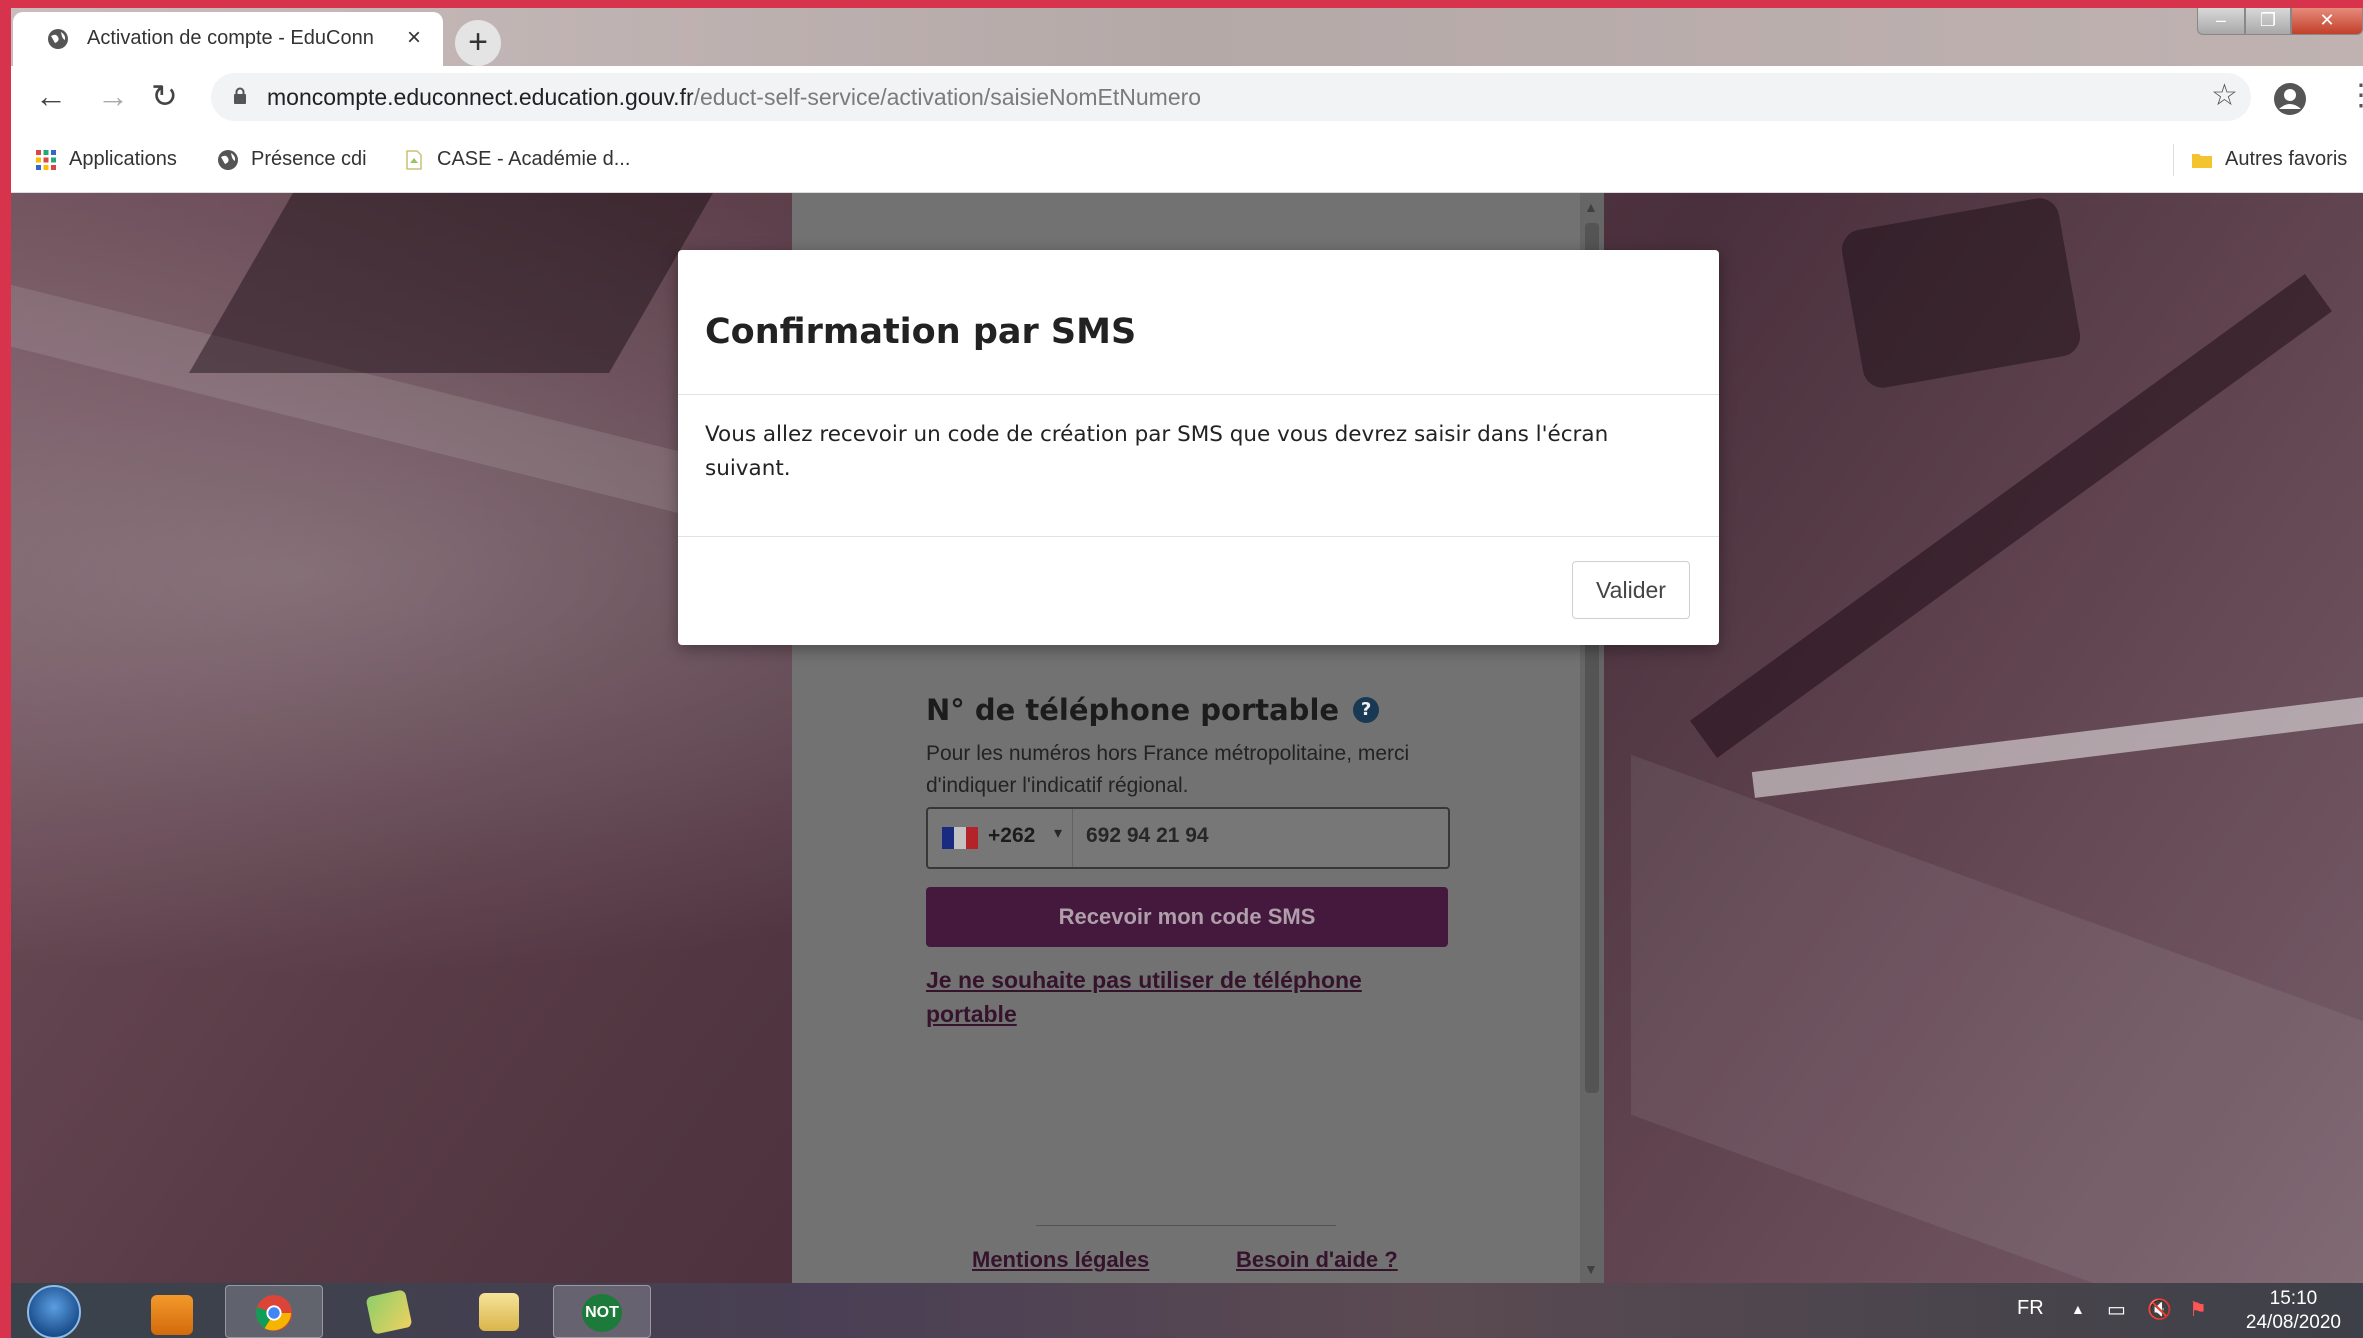  Describe the element at coordinates (2293, 1311) in the screenshot. I see `system-clock: 15:10 24/08/2020` at that location.